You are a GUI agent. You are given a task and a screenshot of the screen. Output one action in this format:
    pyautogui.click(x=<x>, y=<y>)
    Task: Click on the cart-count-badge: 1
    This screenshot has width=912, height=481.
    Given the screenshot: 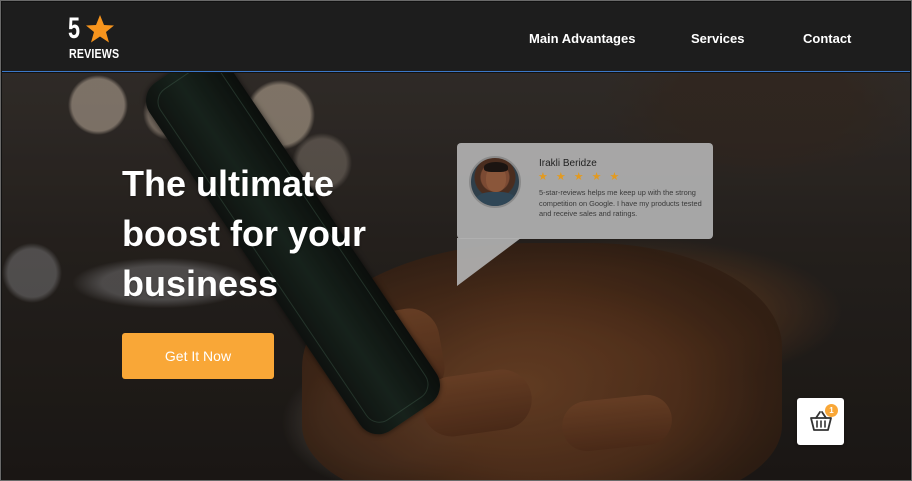 What is the action you would take?
    pyautogui.click(x=831, y=410)
    